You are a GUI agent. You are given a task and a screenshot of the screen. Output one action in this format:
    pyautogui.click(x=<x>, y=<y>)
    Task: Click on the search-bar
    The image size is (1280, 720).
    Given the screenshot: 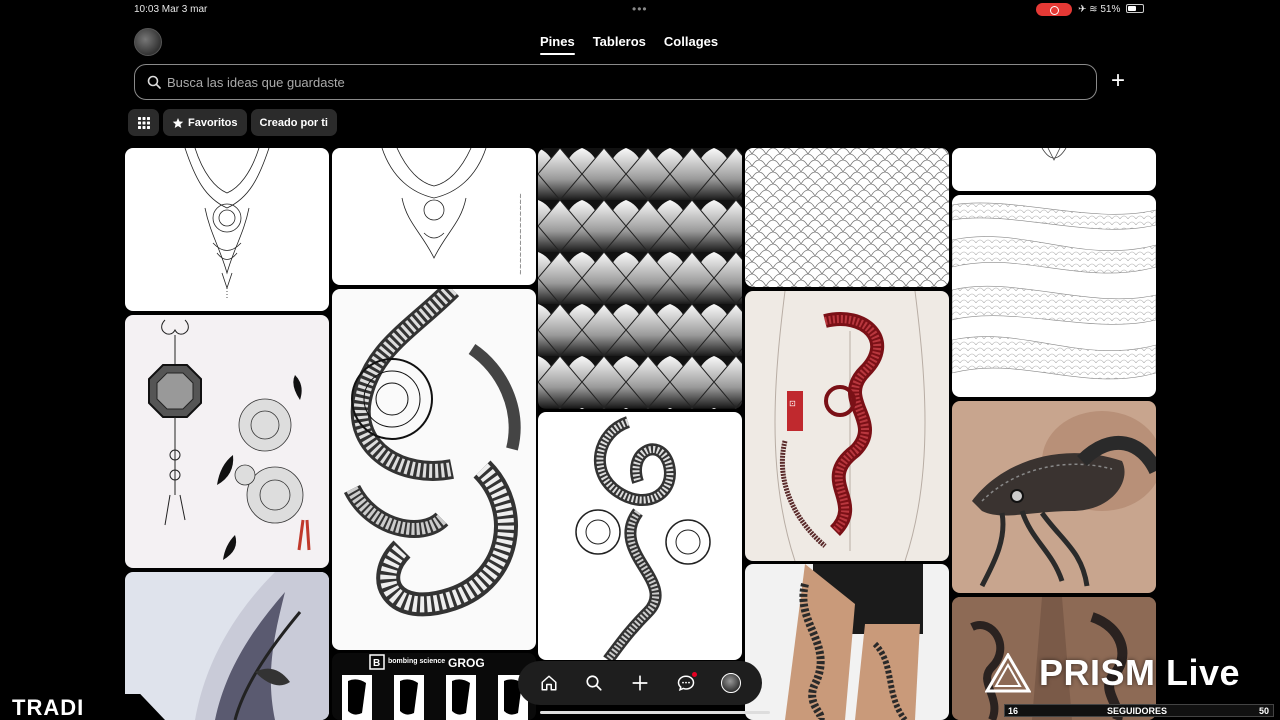 What is the action you would take?
    pyautogui.click(x=615, y=82)
    